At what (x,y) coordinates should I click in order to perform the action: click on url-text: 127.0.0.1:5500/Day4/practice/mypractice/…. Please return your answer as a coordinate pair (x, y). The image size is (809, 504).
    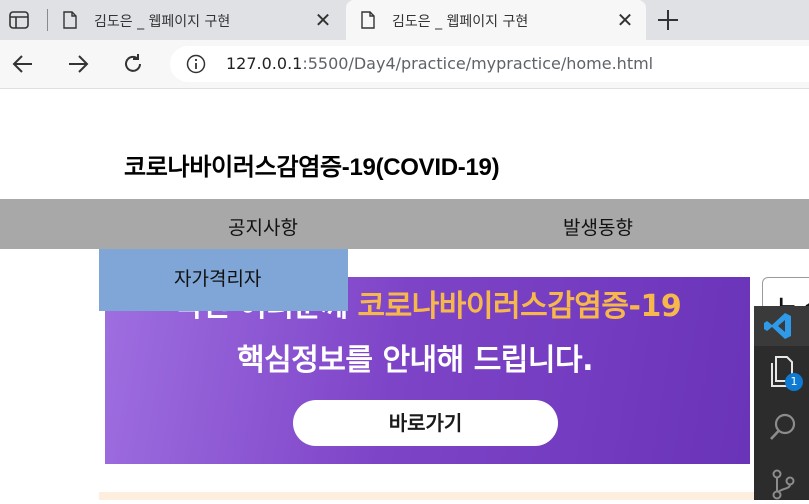
    Looking at the image, I should click on (439, 63).